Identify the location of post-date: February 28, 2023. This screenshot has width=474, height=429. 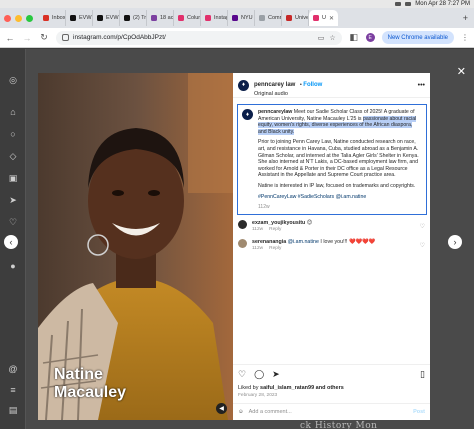
(258, 395).